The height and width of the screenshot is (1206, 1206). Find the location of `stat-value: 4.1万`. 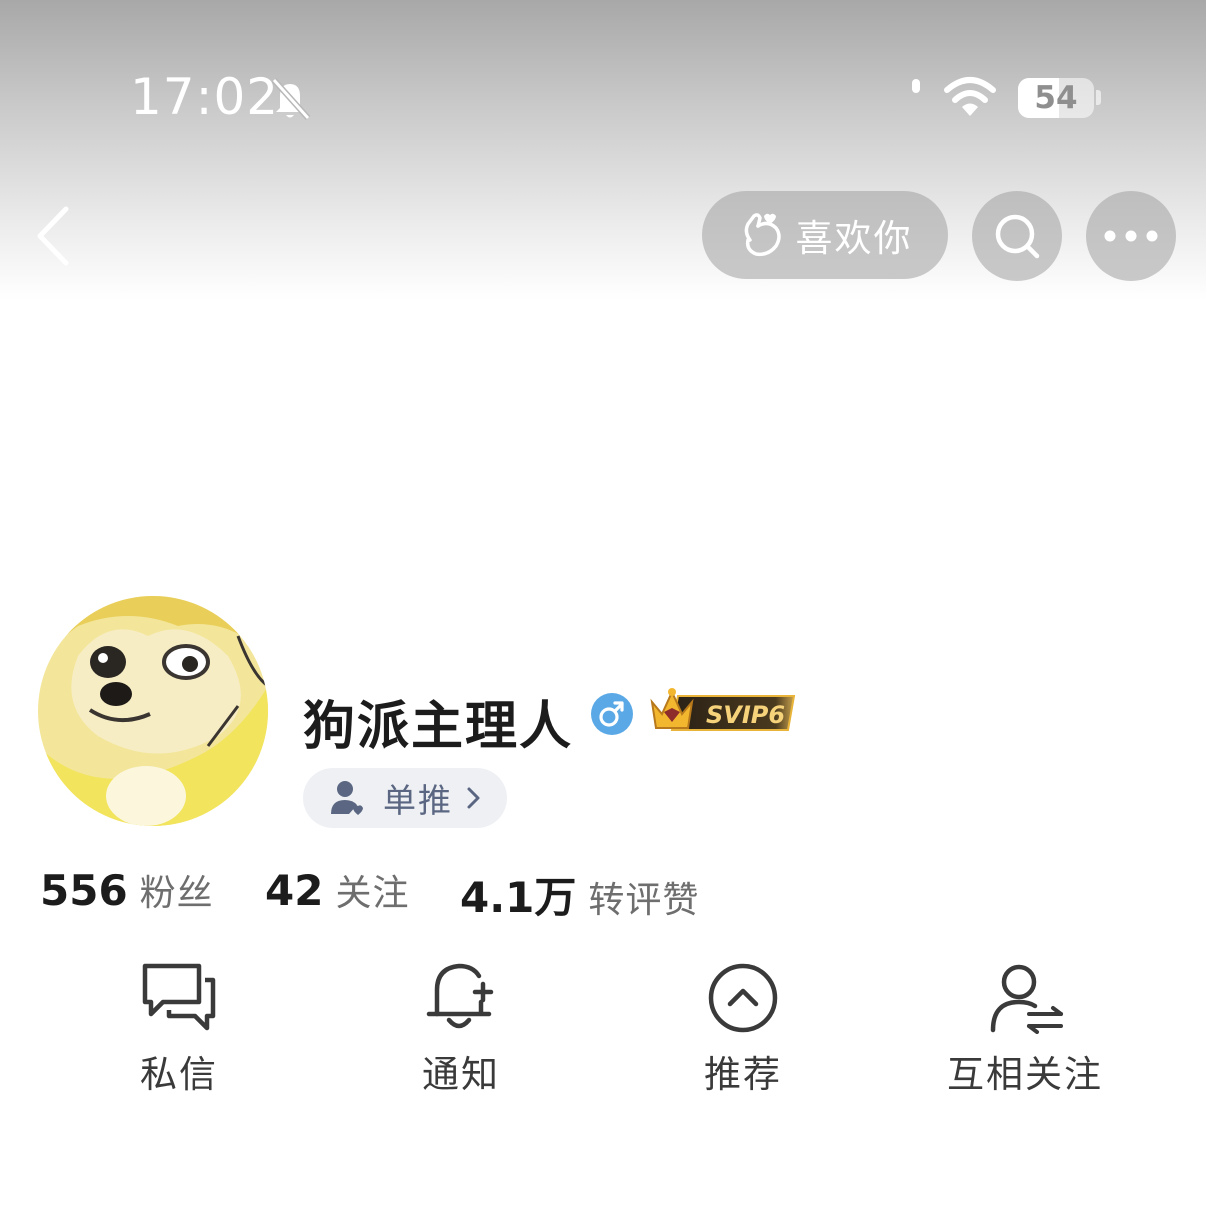

stat-value: 4.1万 is located at coordinates (518, 897).